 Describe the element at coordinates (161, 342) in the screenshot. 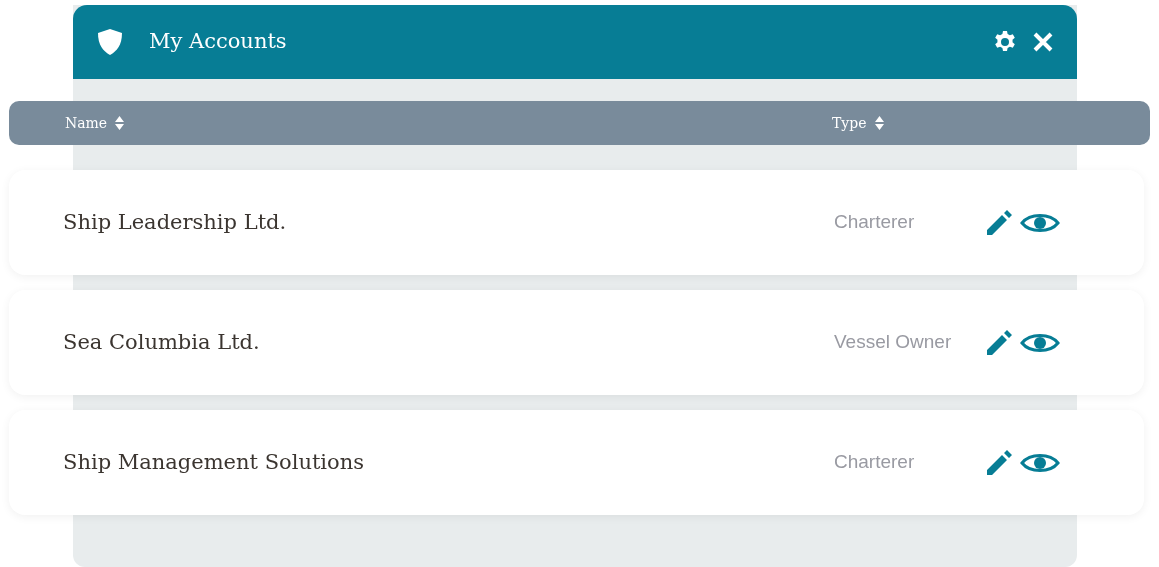

I see `account-name: Sea Columbia Ltd.` at that location.